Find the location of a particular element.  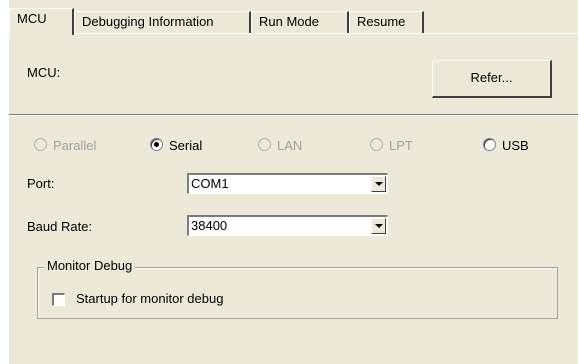

radio-usb: USB is located at coordinates (506, 146).